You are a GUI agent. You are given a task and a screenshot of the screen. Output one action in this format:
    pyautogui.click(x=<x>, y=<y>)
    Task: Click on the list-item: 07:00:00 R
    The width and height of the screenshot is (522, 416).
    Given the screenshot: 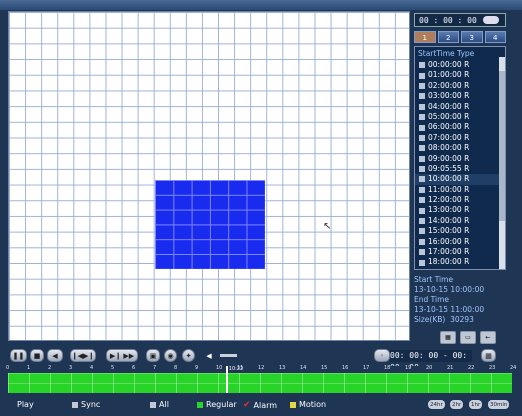 What is the action you would take?
    pyautogui.click(x=460, y=138)
    